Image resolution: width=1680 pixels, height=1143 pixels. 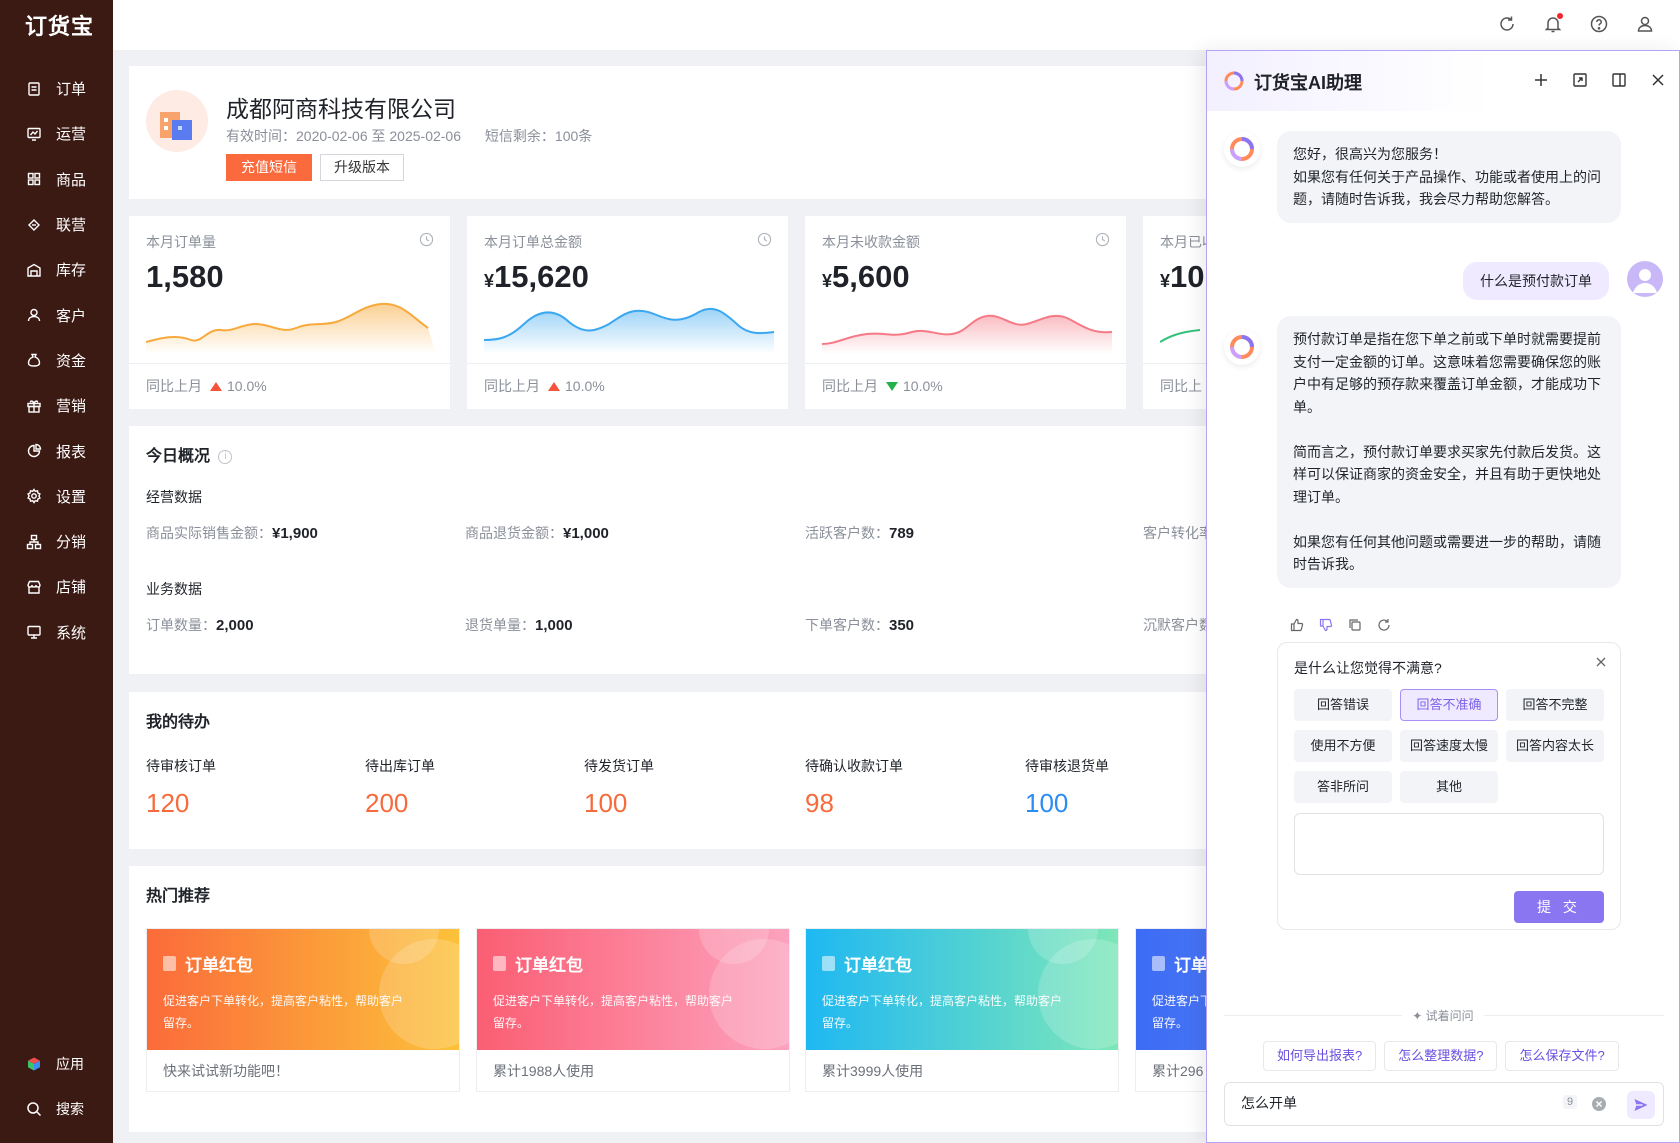 What do you see at coordinates (554, 386) in the screenshot?
I see `trend-up-icon` at bounding box center [554, 386].